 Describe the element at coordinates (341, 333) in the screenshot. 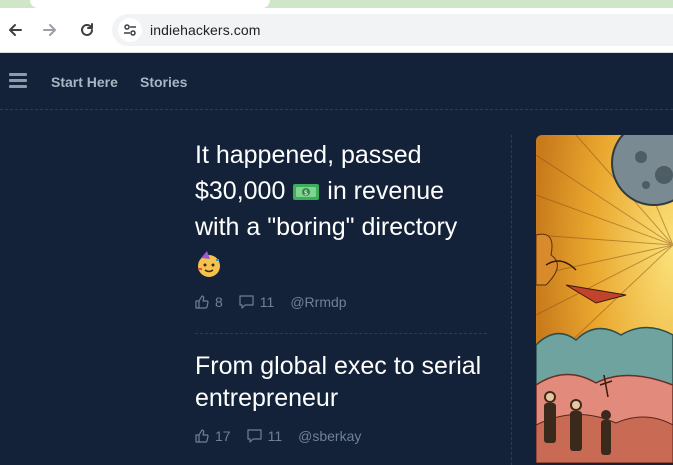

I see `post-divider` at that location.